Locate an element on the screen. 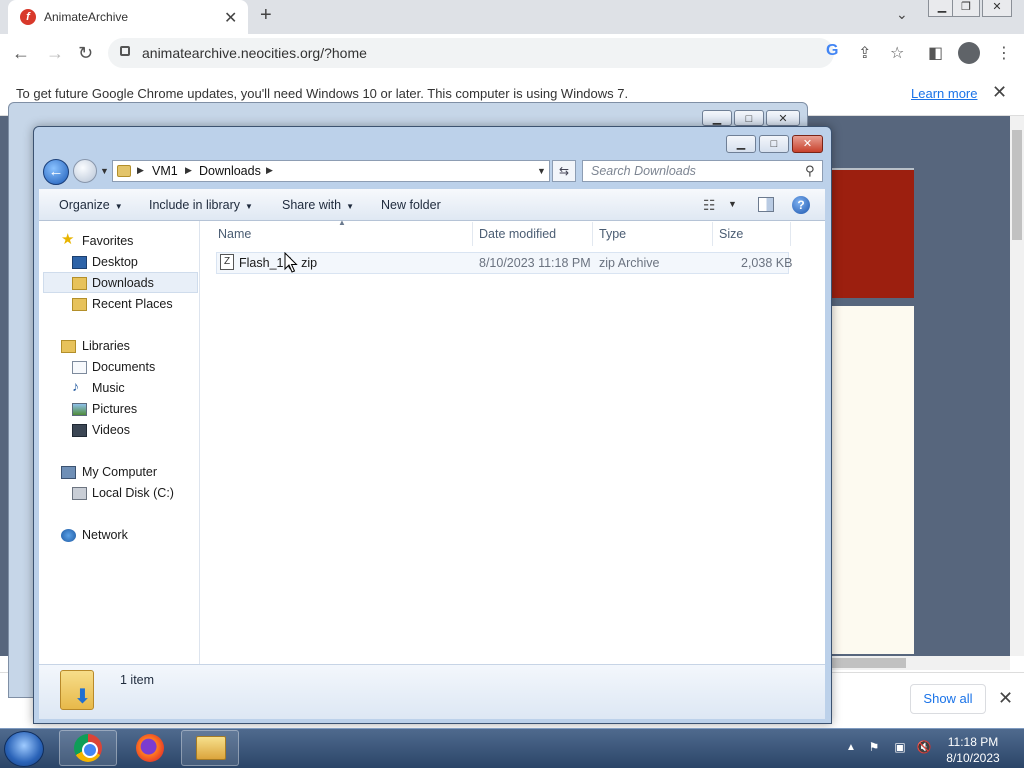  tab-close-icon: ✕ is located at coordinates (230, 18).